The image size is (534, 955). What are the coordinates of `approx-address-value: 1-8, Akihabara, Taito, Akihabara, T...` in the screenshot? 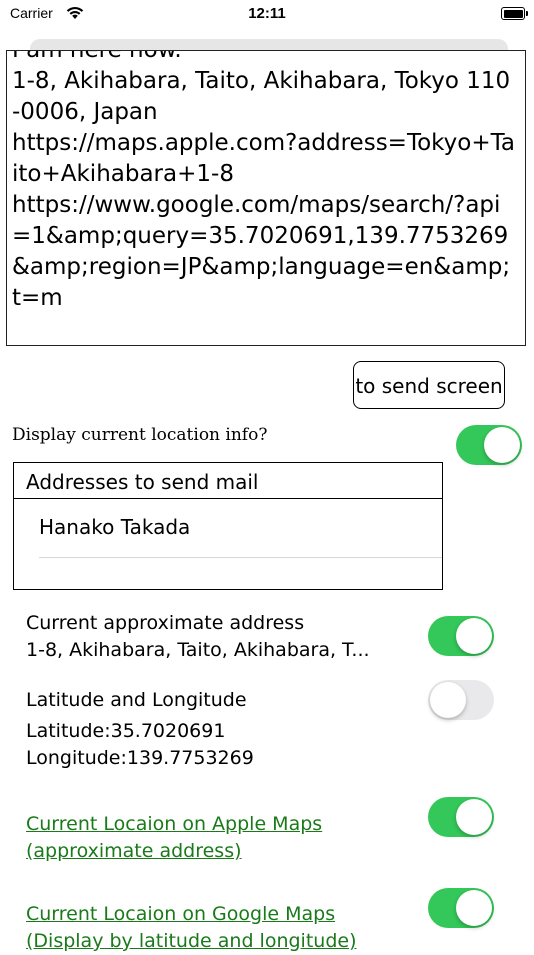 It's located at (198, 650).